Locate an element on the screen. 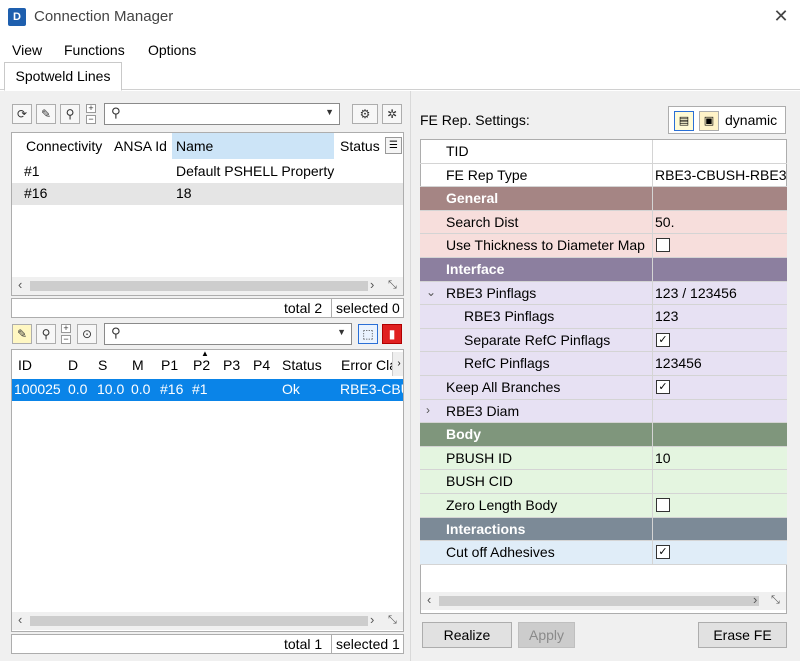 This screenshot has height=661, width=800. setting-row-cut-off-adhesives: Cut off Adhesives ✓ is located at coordinates (603, 553).